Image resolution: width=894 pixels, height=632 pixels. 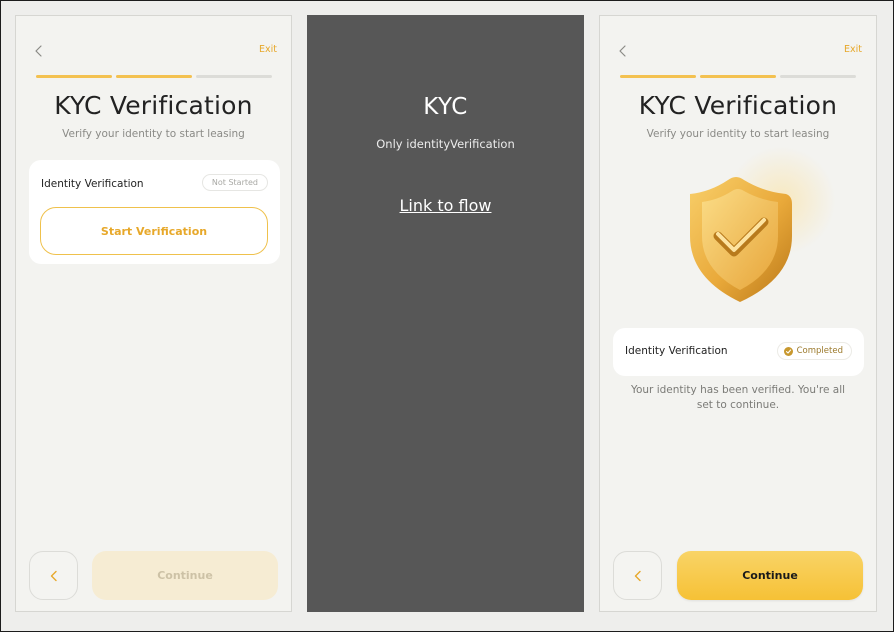 I want to click on continue-button: Continue, so click(x=770, y=575).